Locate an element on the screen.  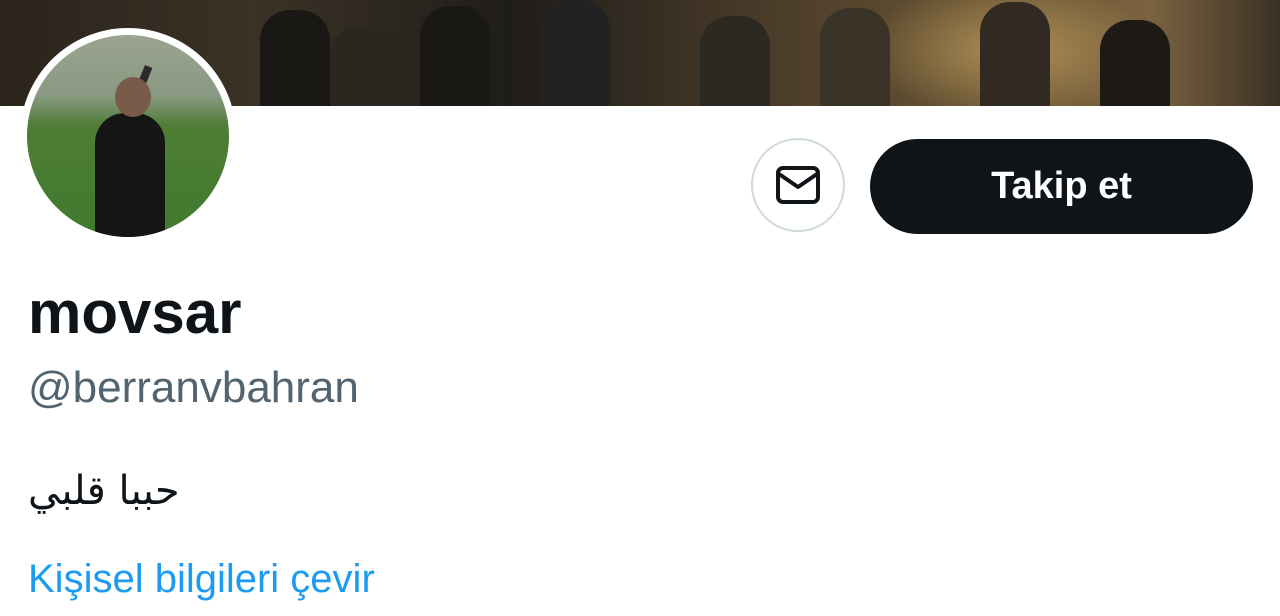
translate-bio-link: Kişisel bilgileri çevir is located at coordinates (201, 579).